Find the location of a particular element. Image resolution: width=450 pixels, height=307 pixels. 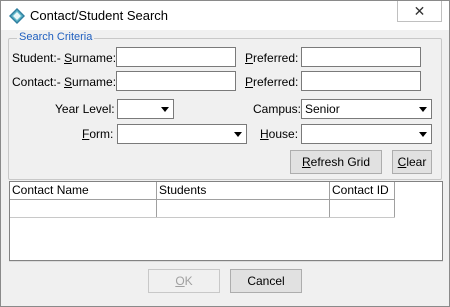

ok-button: OK is located at coordinates (184, 281).